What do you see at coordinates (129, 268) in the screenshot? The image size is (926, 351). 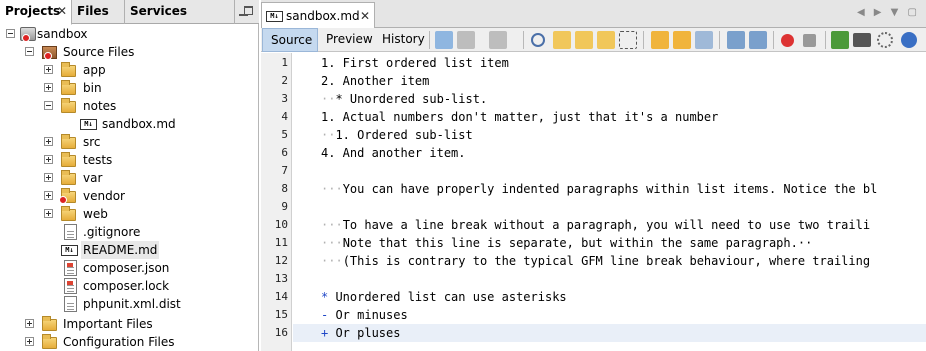 I see `tree-node-file: composer.json` at bounding box center [129, 268].